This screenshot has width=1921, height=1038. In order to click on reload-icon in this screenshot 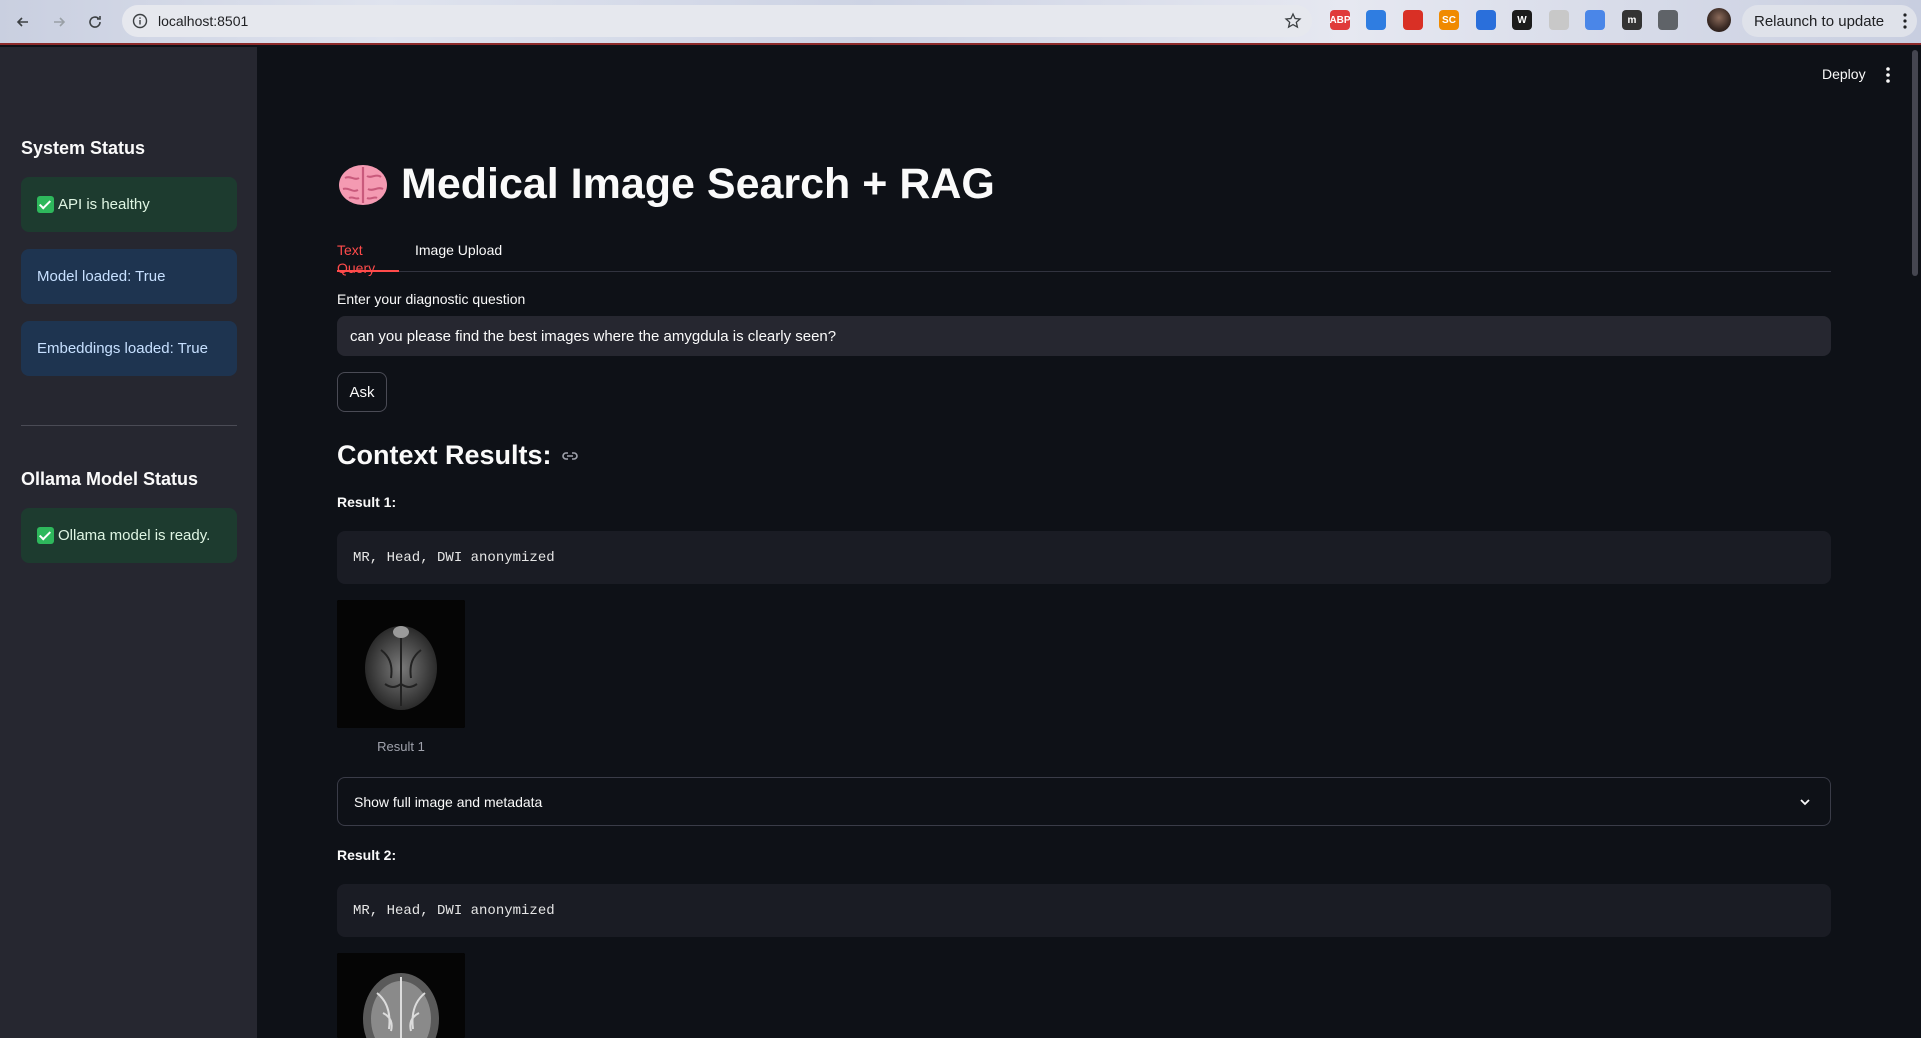, I will do `click(95, 22)`.